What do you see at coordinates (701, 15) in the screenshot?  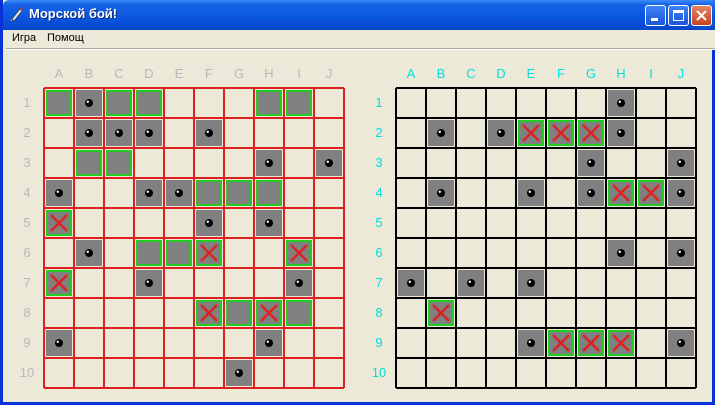 I see `close-button` at bounding box center [701, 15].